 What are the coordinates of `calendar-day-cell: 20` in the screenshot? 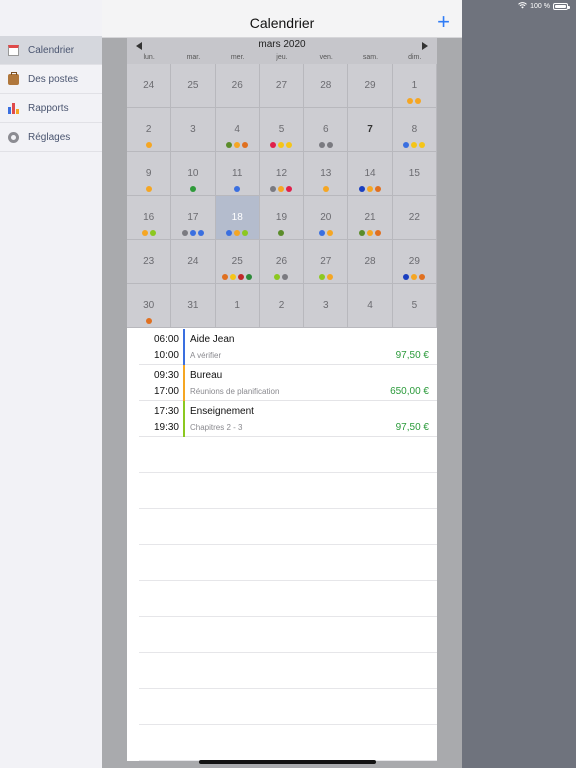 It's located at (326, 218).